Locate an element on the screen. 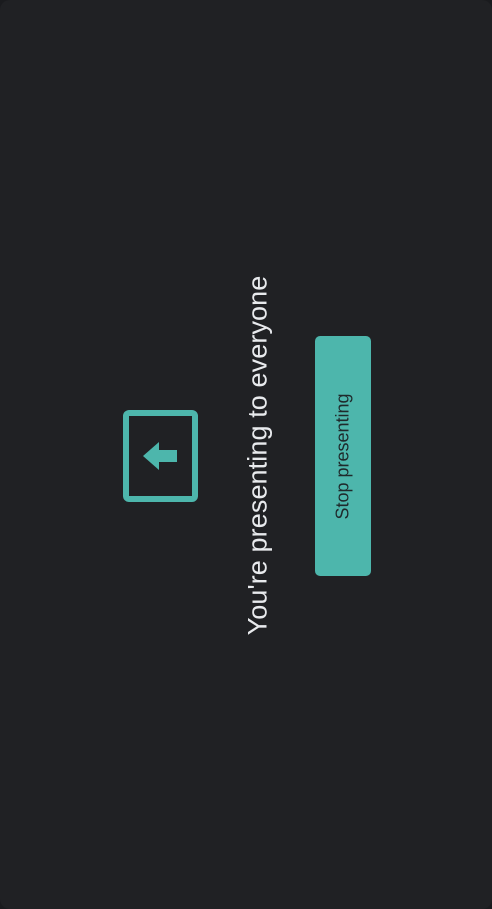  presenting-message: You're presenting to everyone is located at coordinates (257, 455).